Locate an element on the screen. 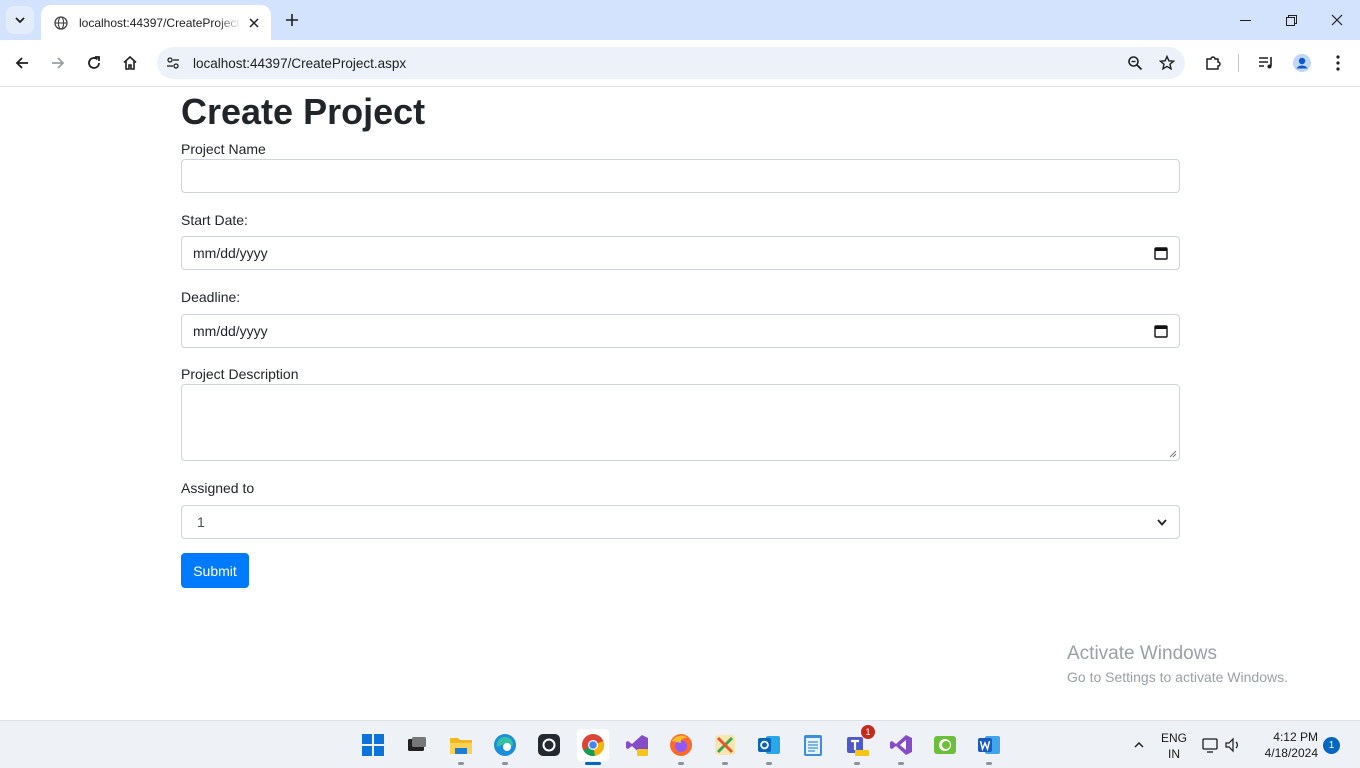  back-button is located at coordinates (22, 63).